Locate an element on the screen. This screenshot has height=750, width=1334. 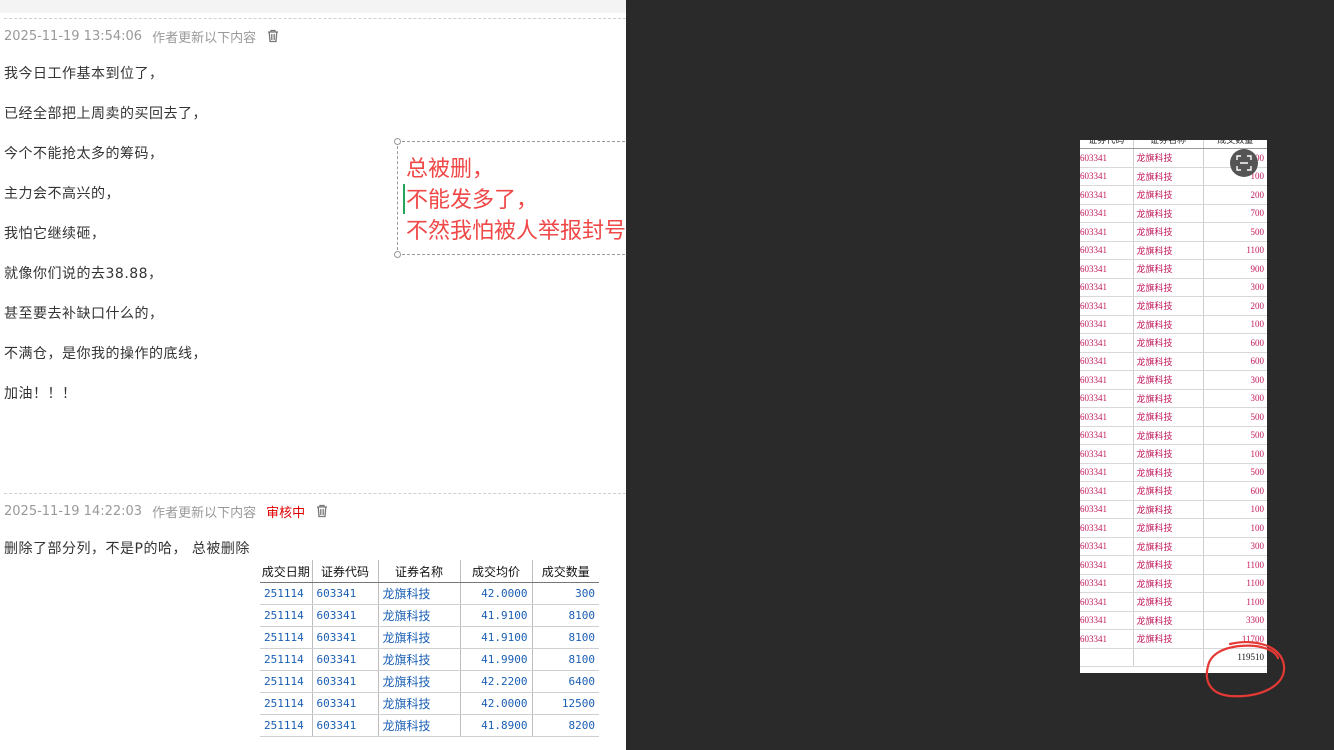
table-row: 603341 龙旗科技 200 is located at coordinates (1173, 306).